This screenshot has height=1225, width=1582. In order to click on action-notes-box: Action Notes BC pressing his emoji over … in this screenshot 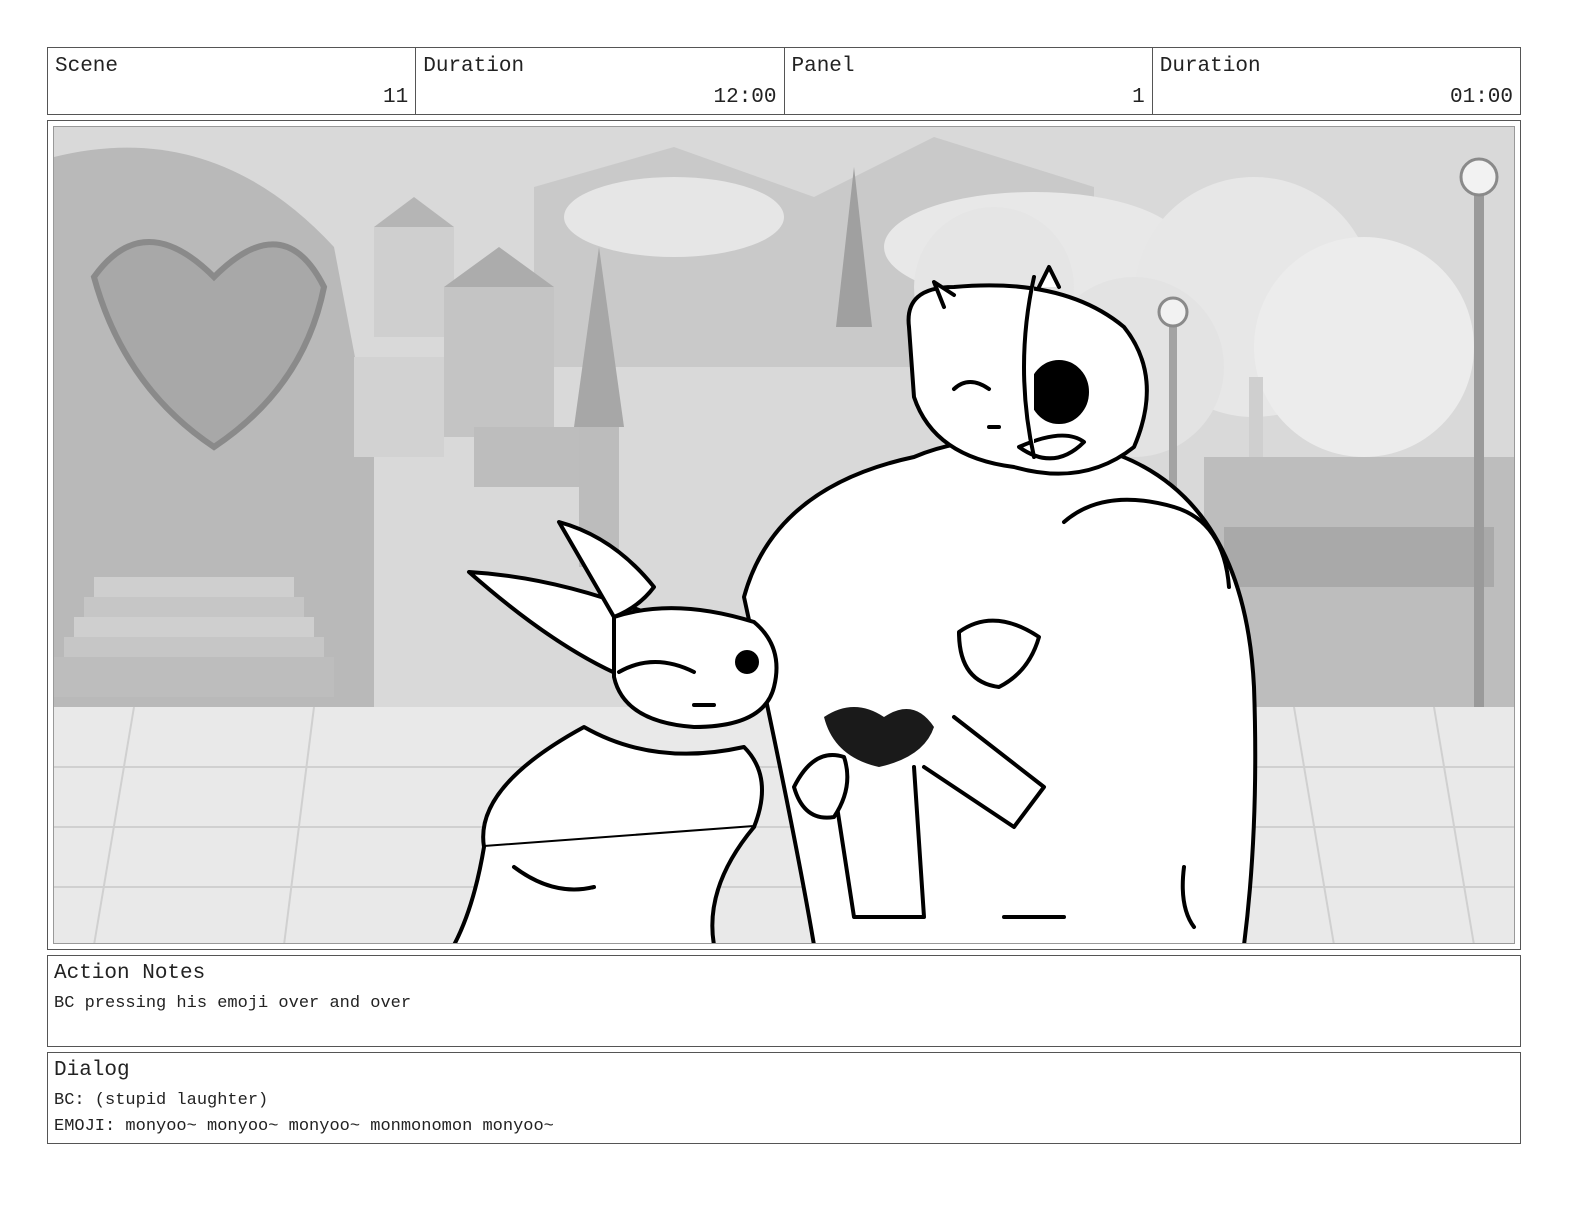, I will do `click(784, 1001)`.